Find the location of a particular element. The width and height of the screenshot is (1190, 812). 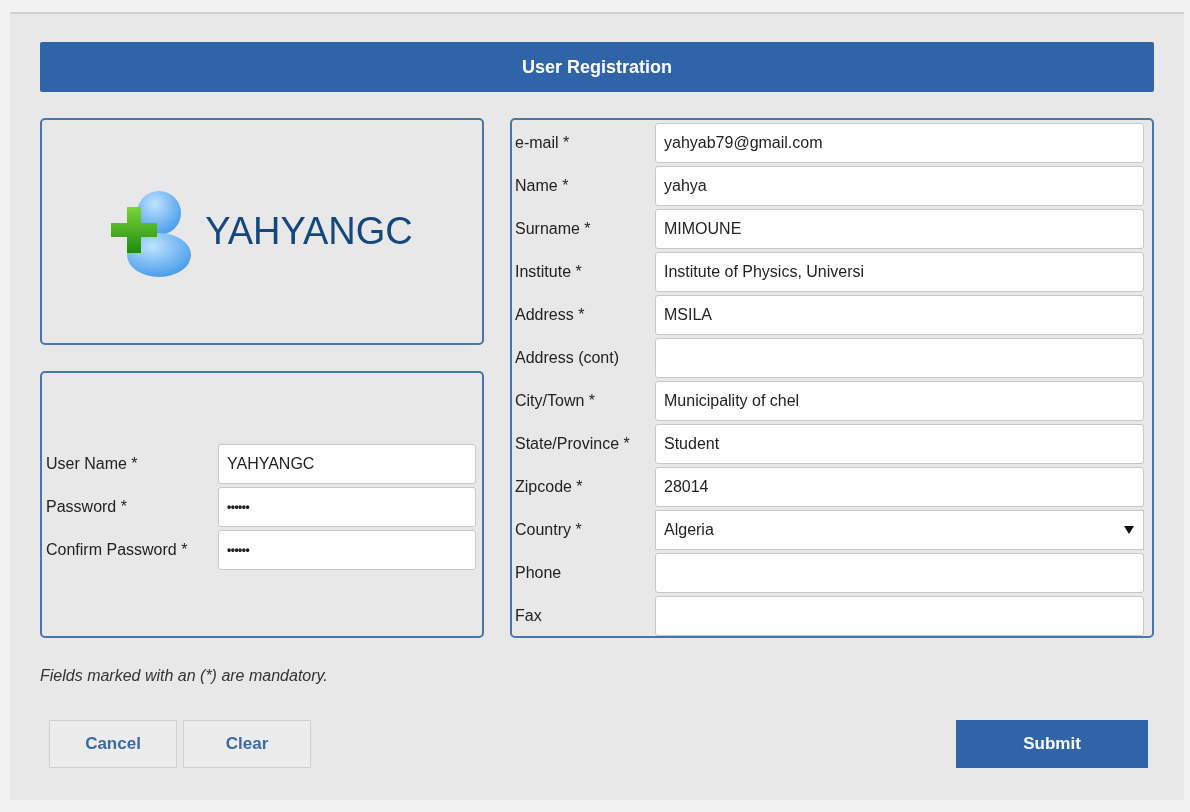

field-label: User Name * is located at coordinates (92, 464).